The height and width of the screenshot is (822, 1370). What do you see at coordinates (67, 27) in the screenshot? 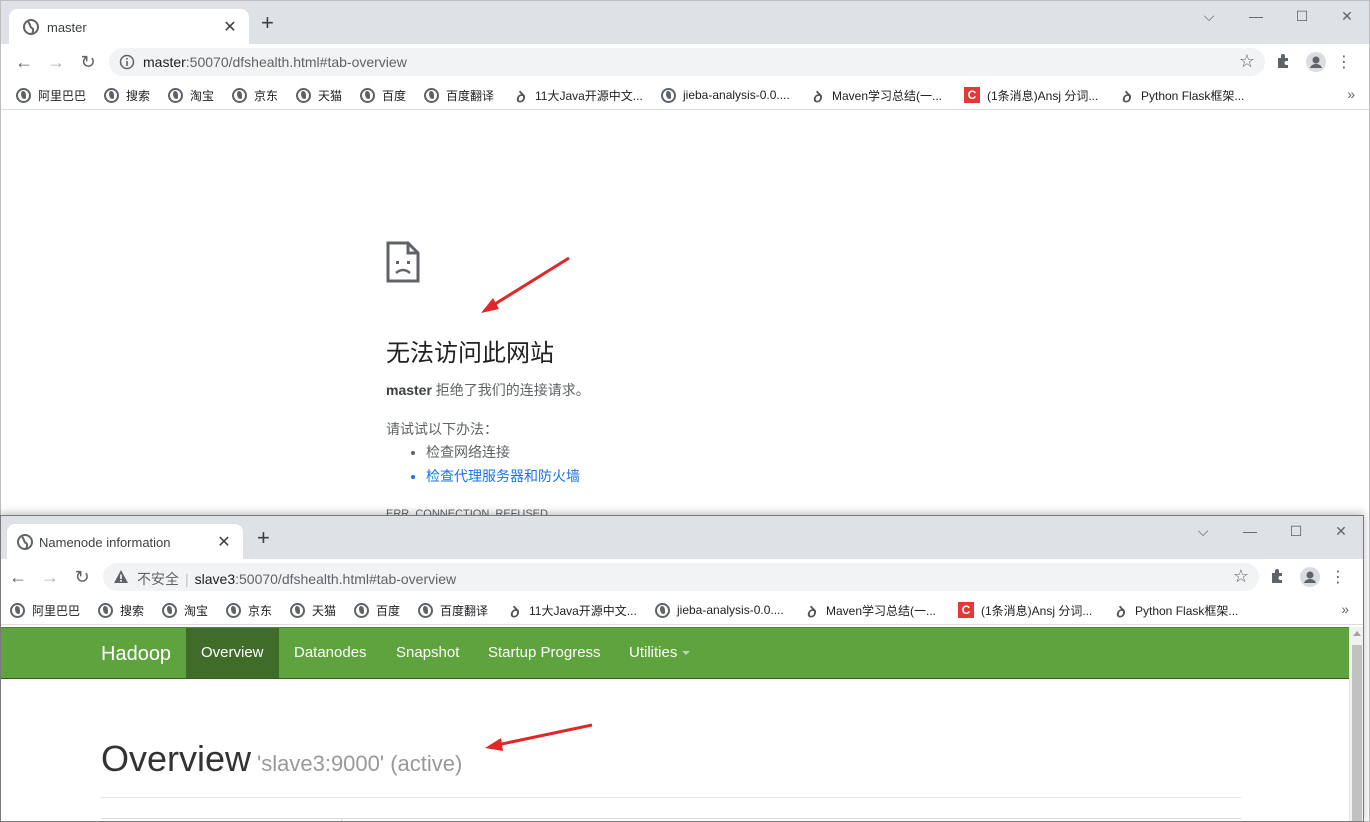
I see `tab-title: master` at bounding box center [67, 27].